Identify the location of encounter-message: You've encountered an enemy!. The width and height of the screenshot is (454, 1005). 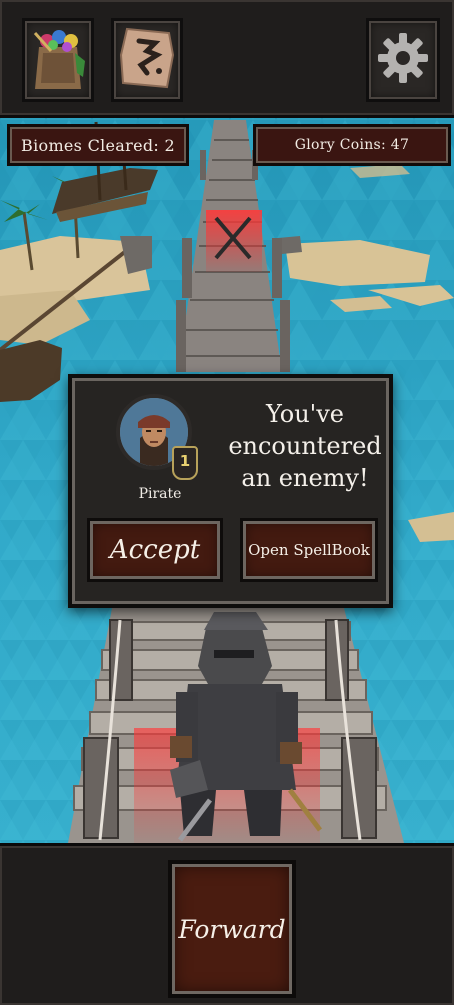
(305, 446).